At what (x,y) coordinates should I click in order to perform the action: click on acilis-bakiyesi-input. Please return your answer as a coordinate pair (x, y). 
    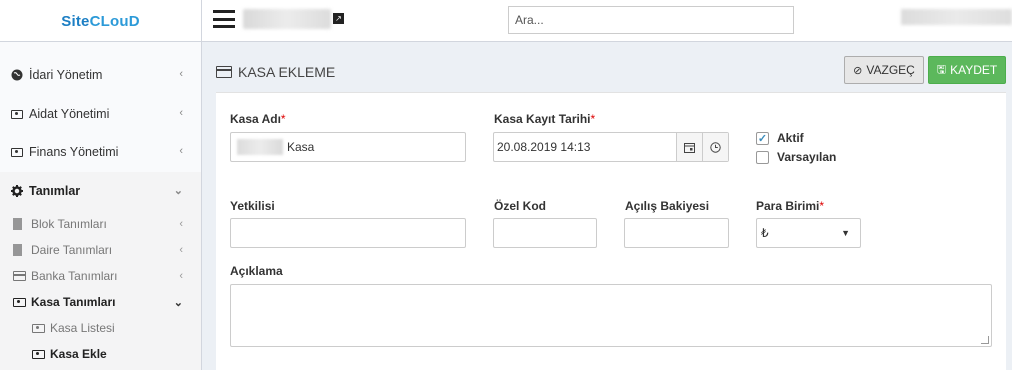
    Looking at the image, I should click on (676, 233).